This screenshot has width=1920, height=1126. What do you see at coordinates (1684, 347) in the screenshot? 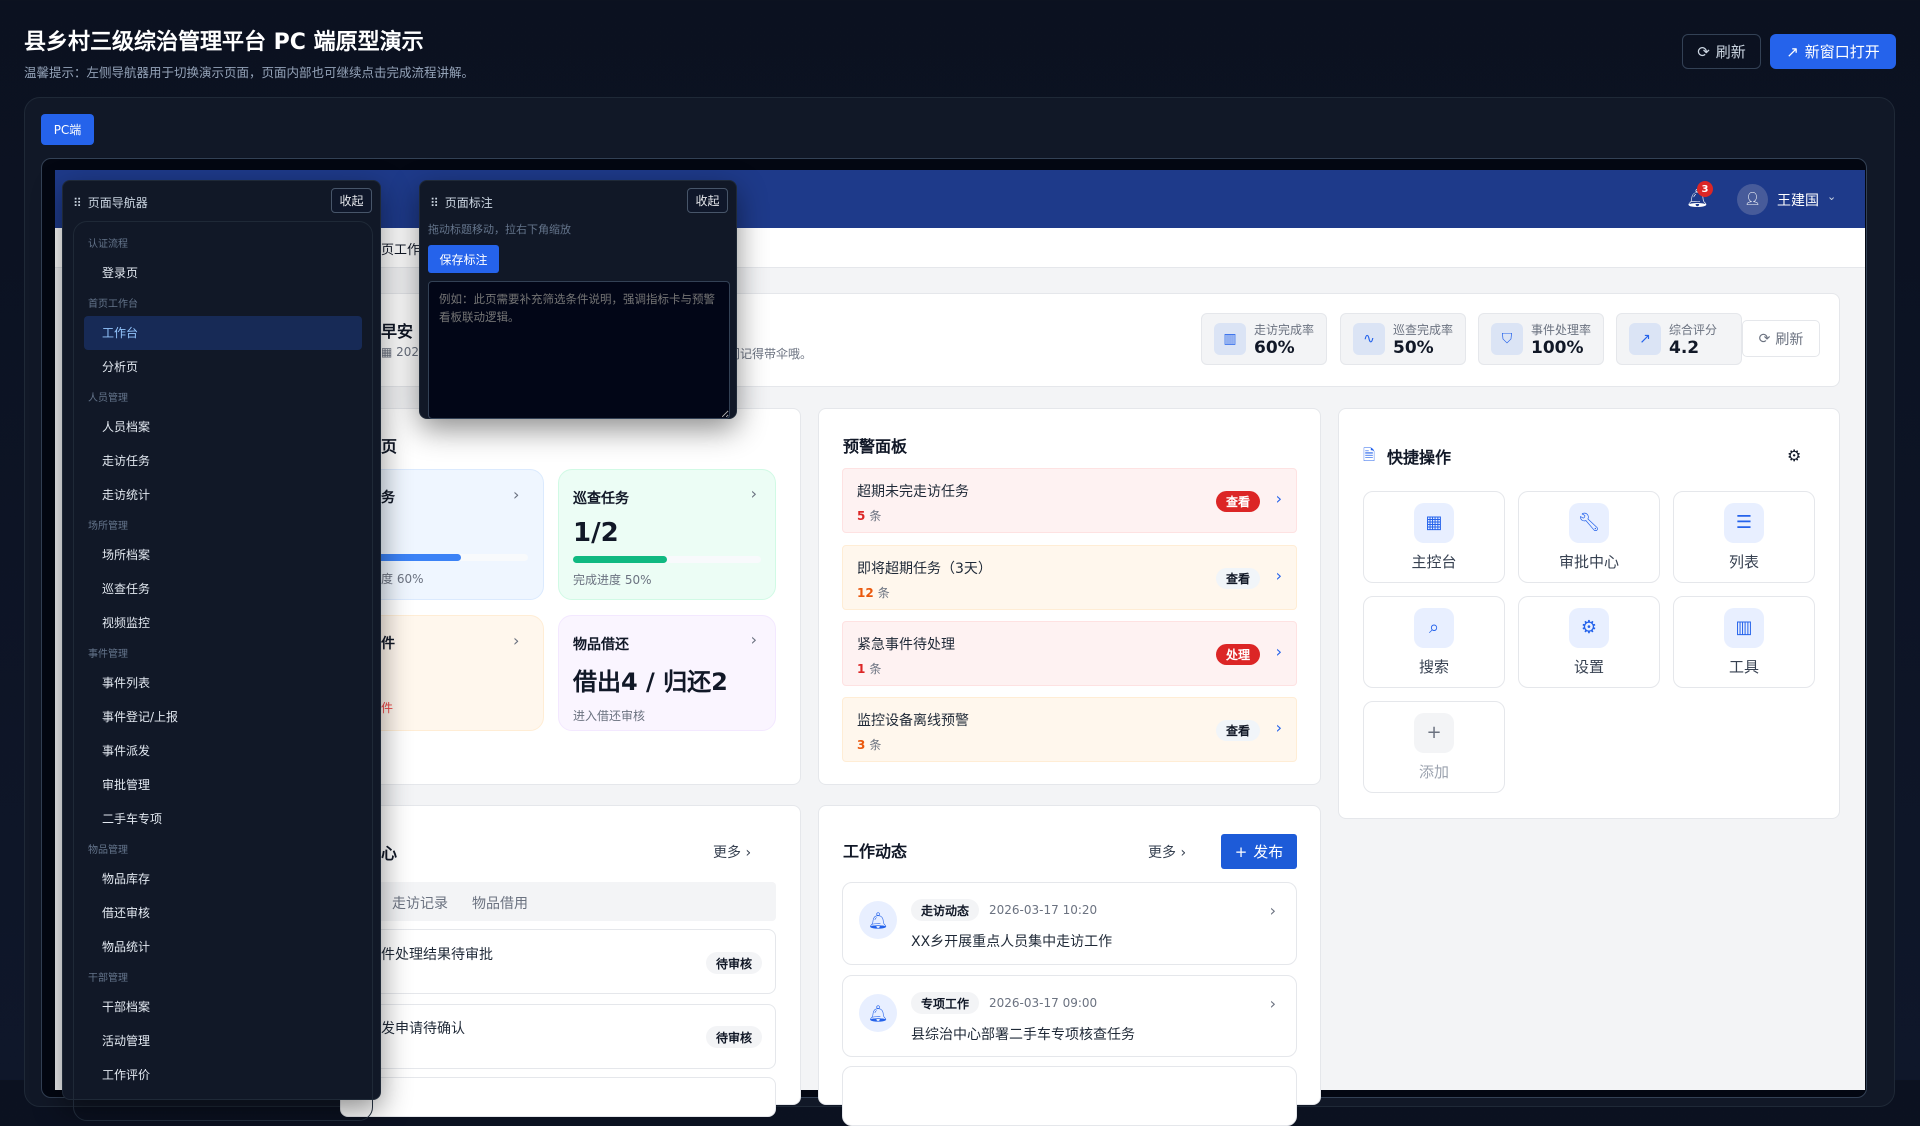
I see `stat-value: 4.2` at bounding box center [1684, 347].